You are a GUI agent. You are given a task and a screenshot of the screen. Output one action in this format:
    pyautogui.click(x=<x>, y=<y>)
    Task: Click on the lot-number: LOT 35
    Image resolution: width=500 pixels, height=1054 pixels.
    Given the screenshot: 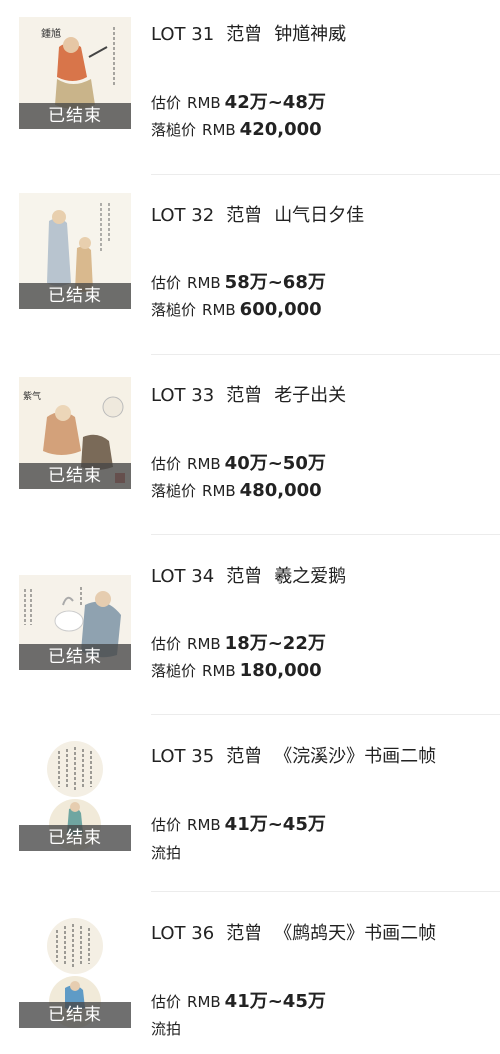 What is the action you would take?
    pyautogui.click(x=183, y=756)
    